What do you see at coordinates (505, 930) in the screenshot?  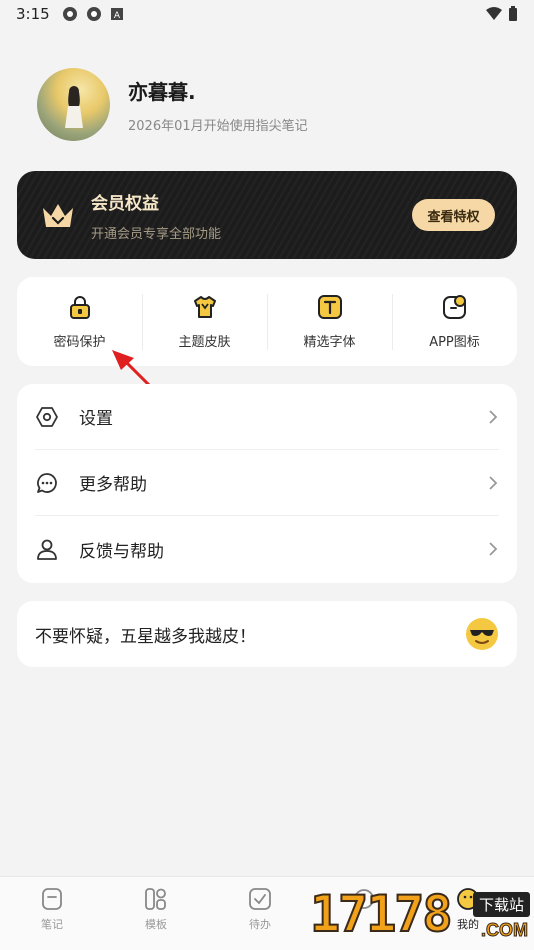 I see `watermark-suffix: .COM` at bounding box center [505, 930].